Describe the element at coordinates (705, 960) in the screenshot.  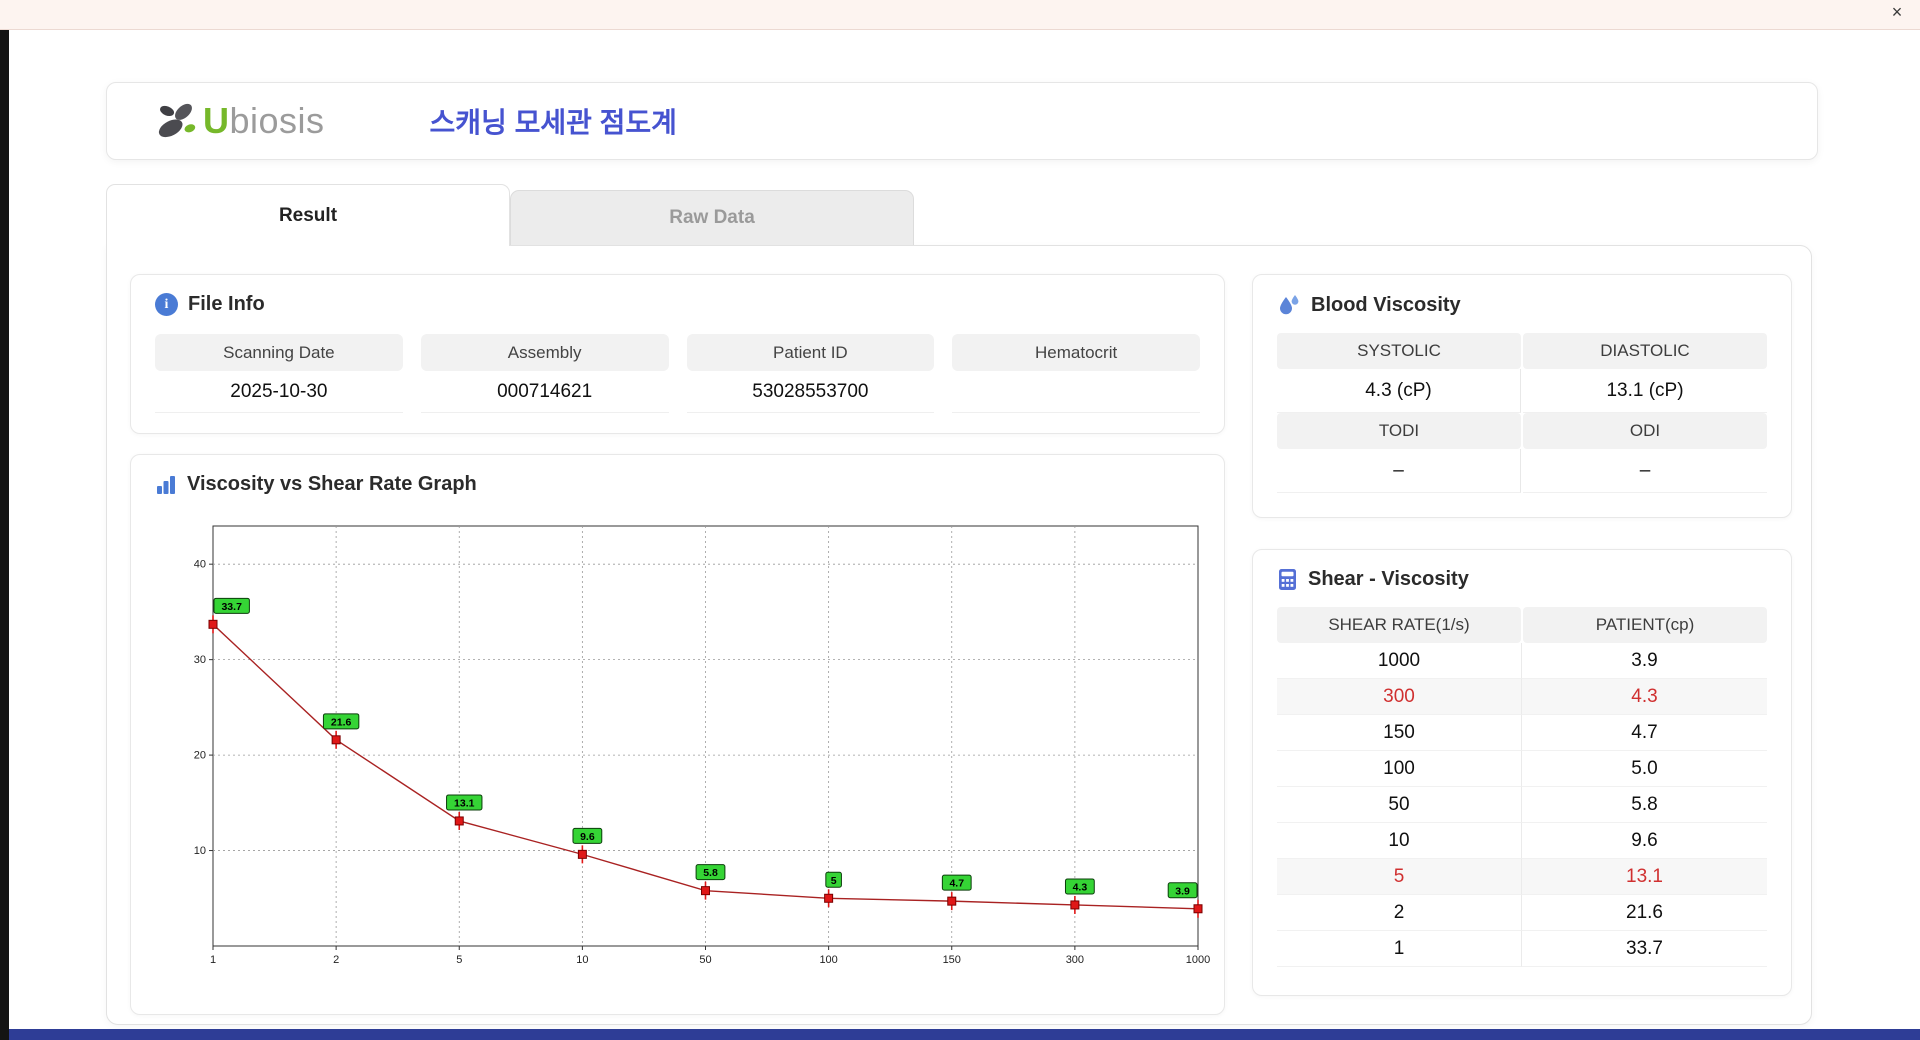
I see `svg-text: 50` at that location.